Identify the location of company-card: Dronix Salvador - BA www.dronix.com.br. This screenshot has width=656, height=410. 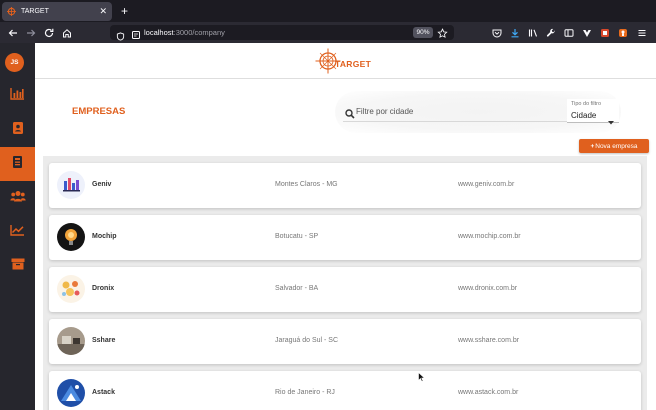
(345, 289).